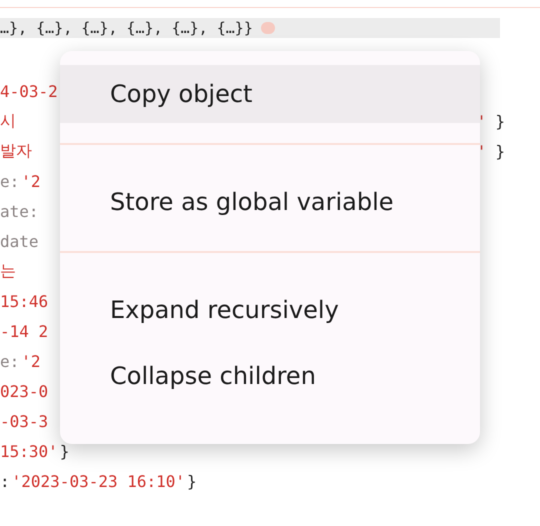 This screenshot has width=540, height=526. What do you see at coordinates (19, 211) in the screenshot?
I see `property-key: ate:` at bounding box center [19, 211].